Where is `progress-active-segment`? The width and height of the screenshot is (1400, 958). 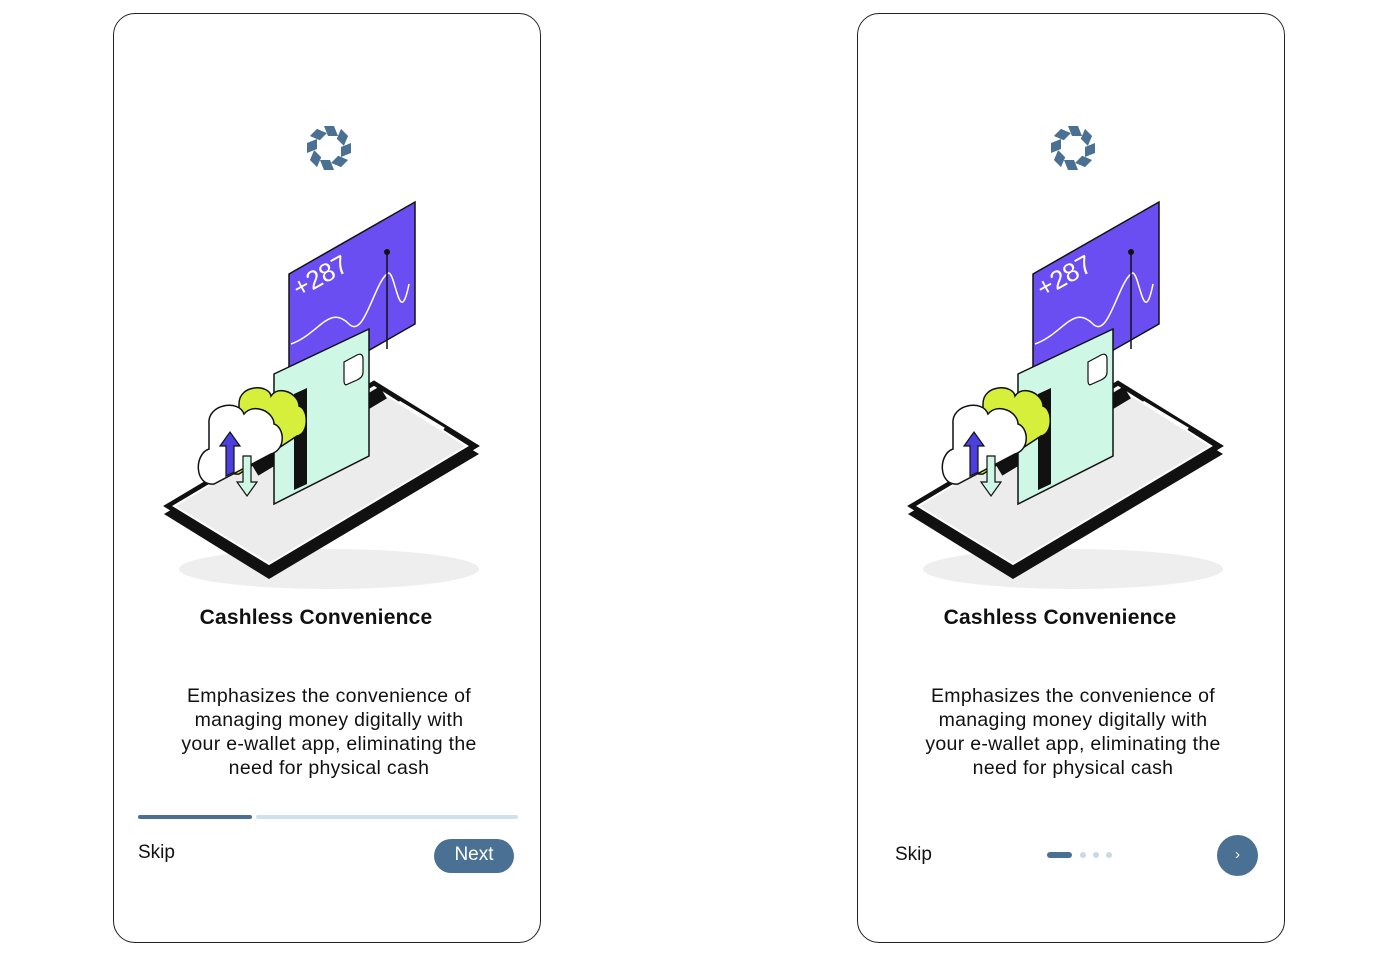 progress-active-segment is located at coordinates (195, 817).